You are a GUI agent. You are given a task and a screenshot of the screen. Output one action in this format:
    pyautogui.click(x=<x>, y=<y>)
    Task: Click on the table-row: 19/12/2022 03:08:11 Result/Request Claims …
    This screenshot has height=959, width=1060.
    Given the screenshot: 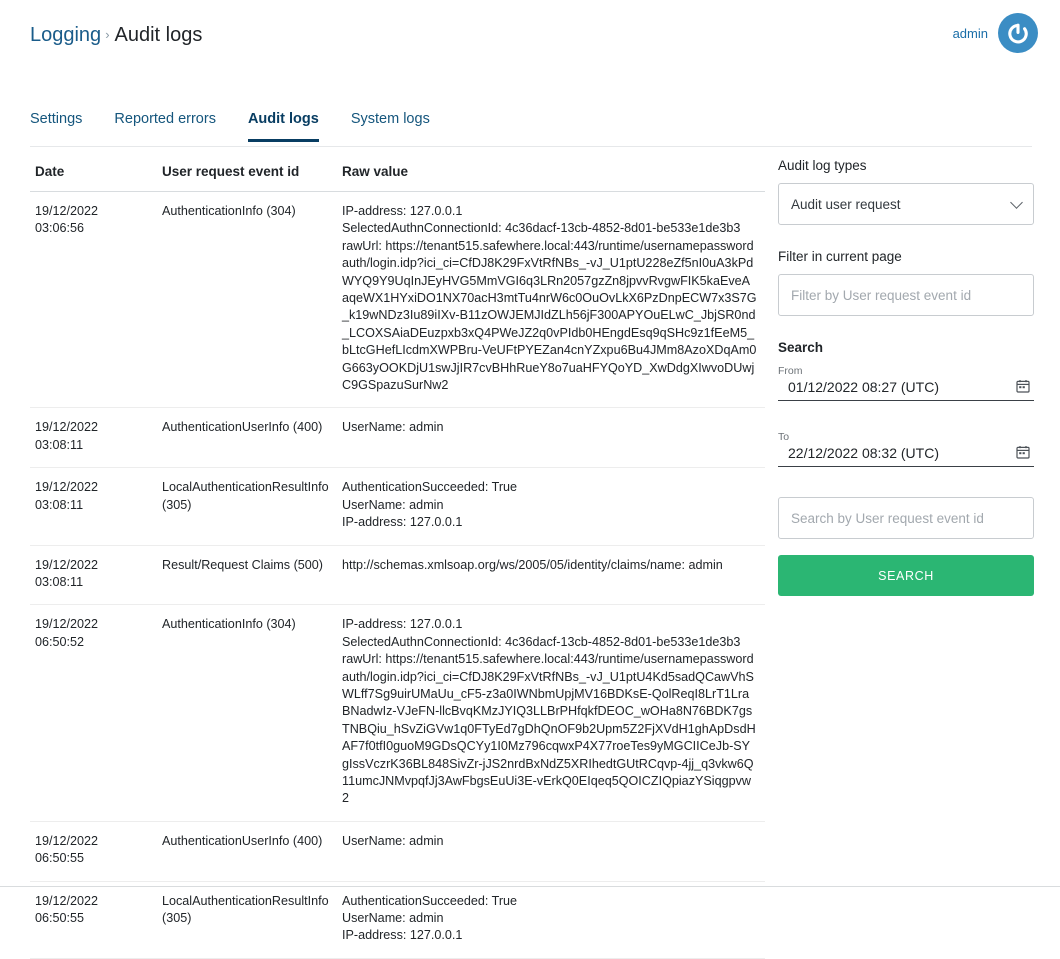 What is the action you would take?
    pyautogui.click(x=397, y=575)
    